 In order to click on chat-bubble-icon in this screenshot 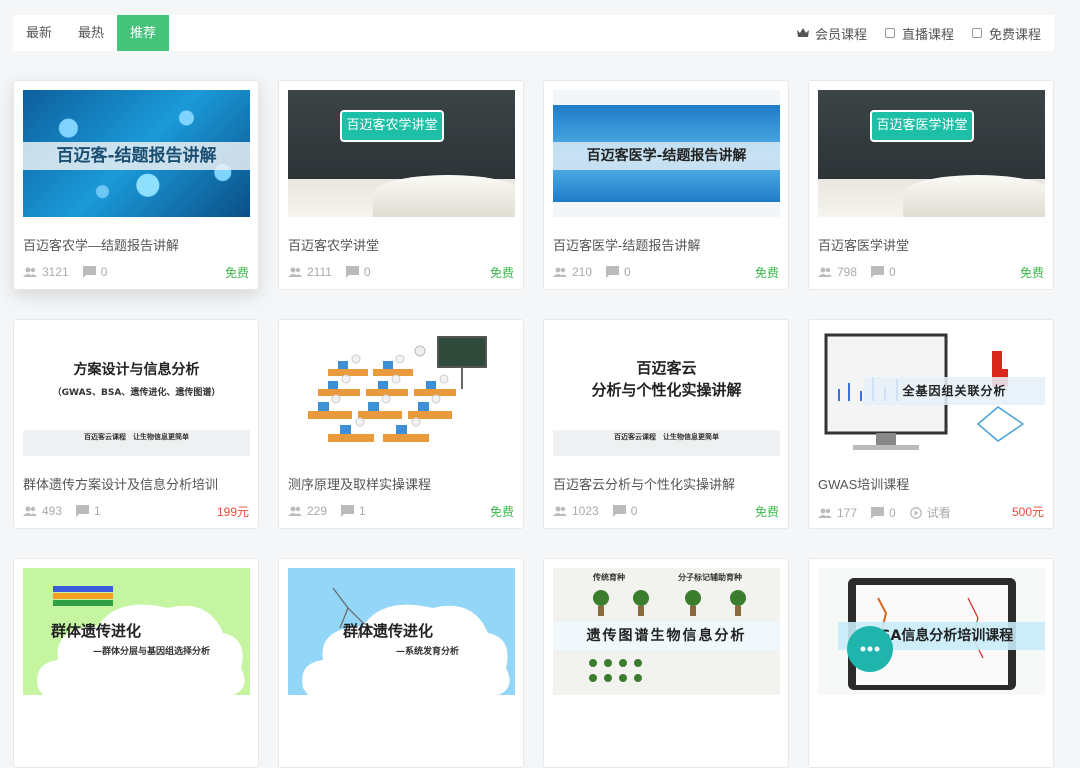, I will do `click(870, 649)`.